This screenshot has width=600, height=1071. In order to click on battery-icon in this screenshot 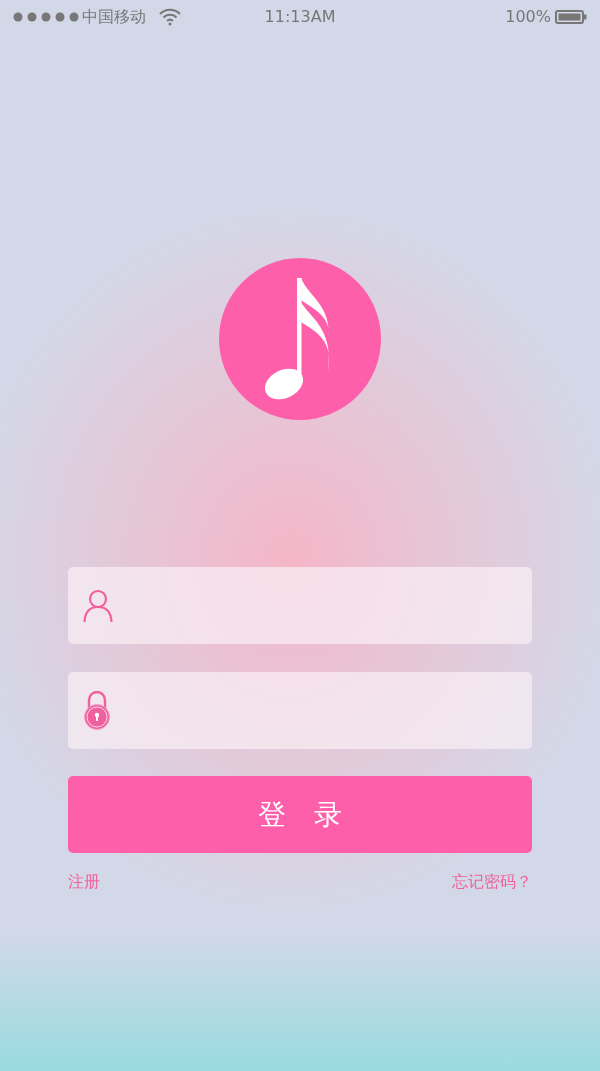, I will do `click(571, 17)`.